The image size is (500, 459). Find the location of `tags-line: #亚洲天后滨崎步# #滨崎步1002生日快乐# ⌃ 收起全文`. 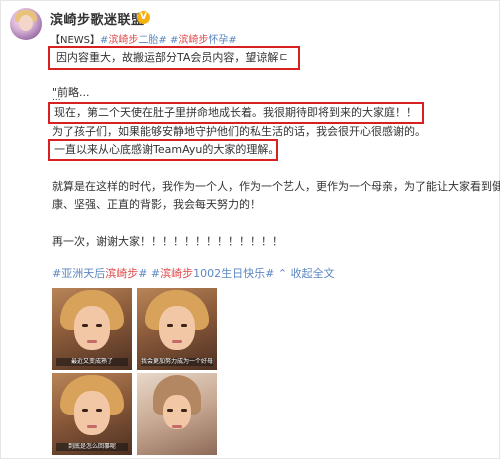

tags-line: #亚洲天后滨崎步# #滨崎步1002生日快乐# ⌃ 收起全文 is located at coordinates (193, 273).